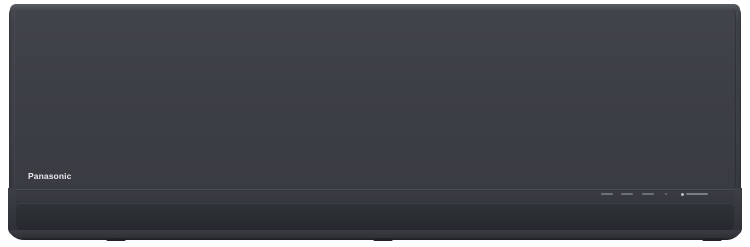 Image resolution: width=750 pixels, height=247 pixels. I want to click on mount-foot-left, so click(116, 239).